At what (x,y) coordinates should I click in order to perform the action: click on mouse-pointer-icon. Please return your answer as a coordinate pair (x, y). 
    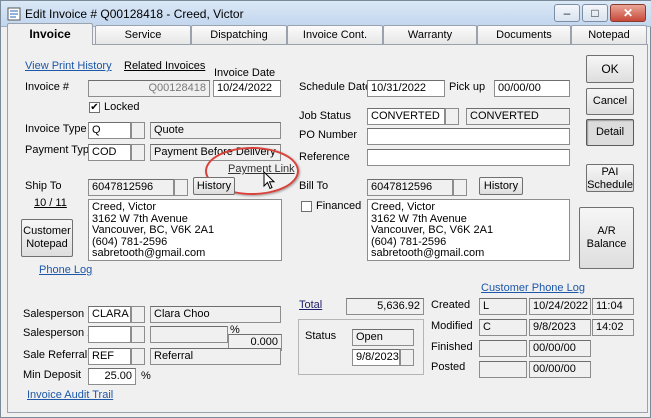
    Looking at the image, I should click on (269, 180).